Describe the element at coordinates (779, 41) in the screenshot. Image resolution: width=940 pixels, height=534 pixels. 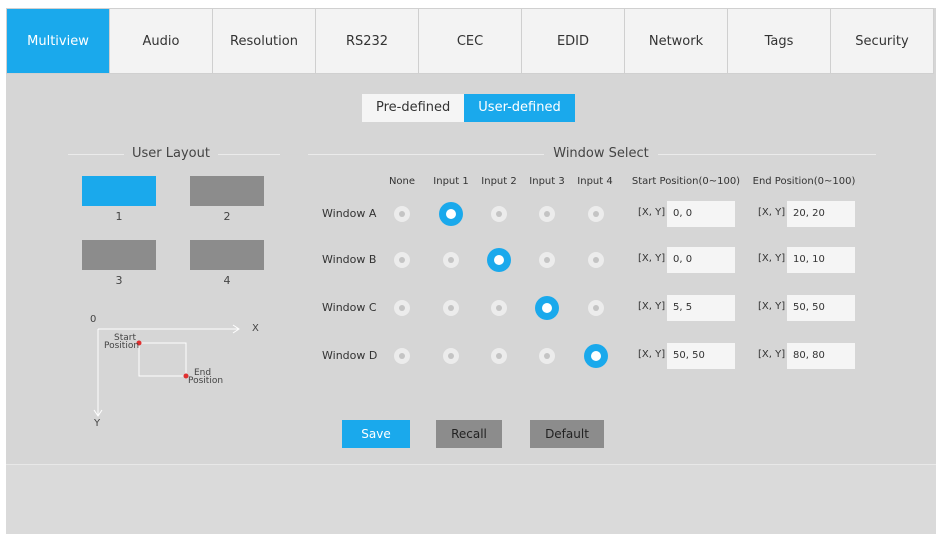
I see `tab-tags: Tags` at that location.